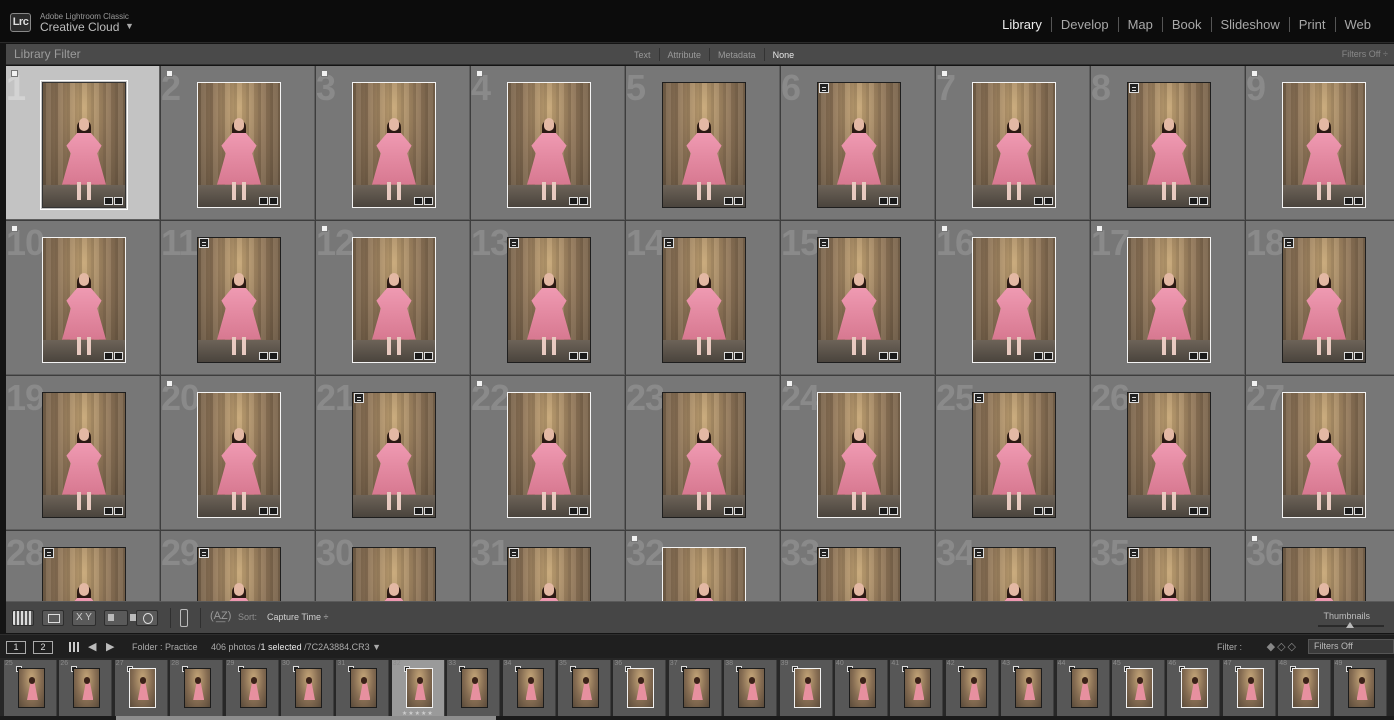  I want to click on grid-cell: 7, so click(1013, 143).